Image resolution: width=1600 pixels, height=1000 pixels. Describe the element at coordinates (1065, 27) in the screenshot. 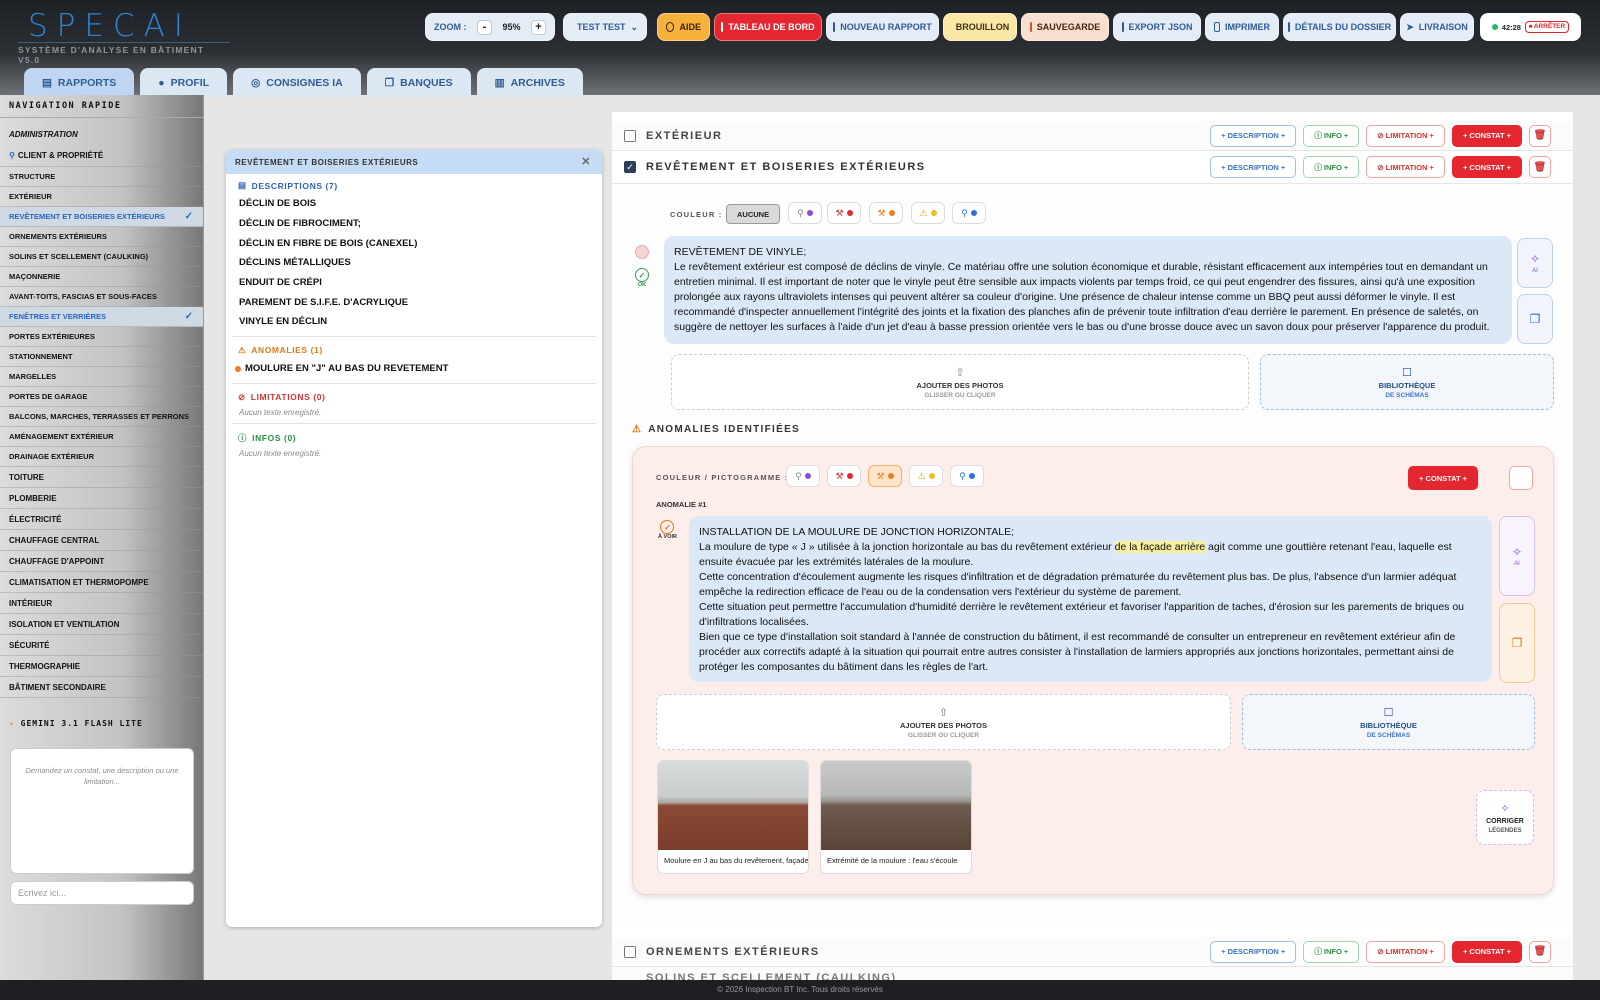

I see `save-button: SAUVEGARDE` at that location.